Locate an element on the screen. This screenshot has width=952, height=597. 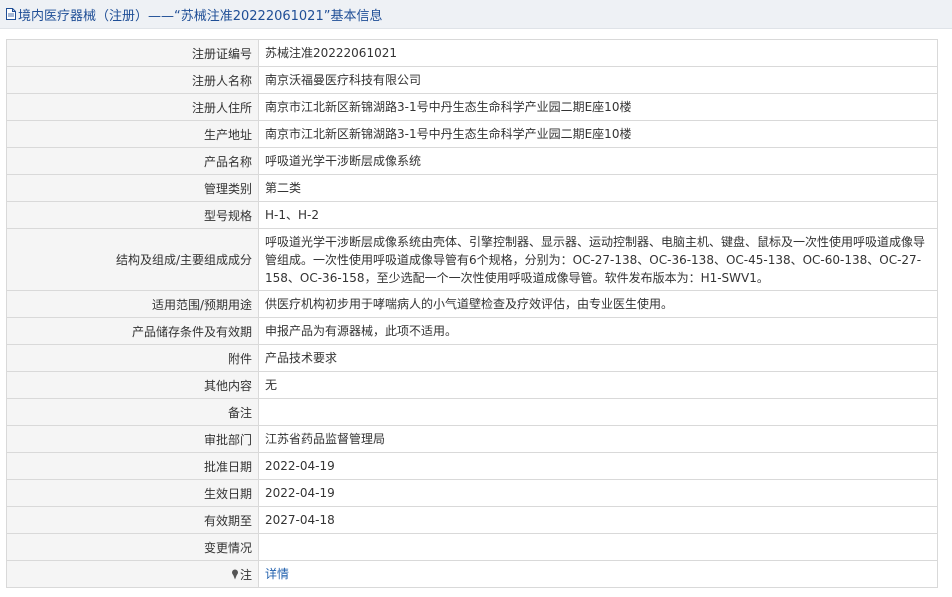
field-label: 生效日期 is located at coordinates (132, 493).